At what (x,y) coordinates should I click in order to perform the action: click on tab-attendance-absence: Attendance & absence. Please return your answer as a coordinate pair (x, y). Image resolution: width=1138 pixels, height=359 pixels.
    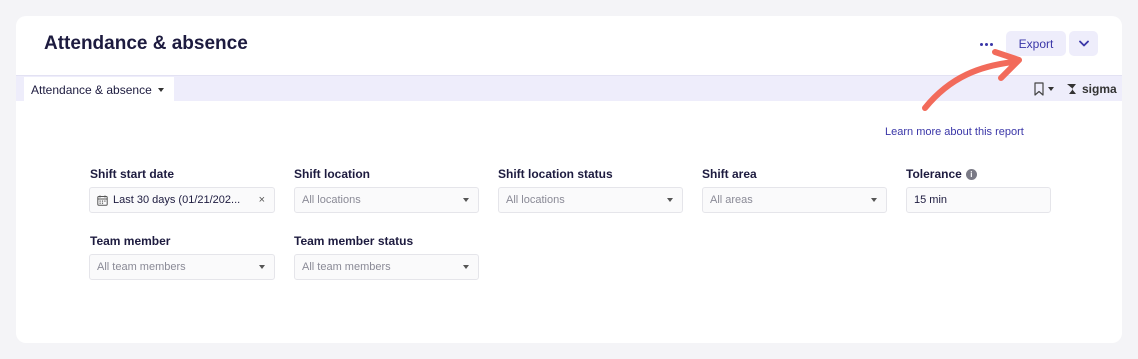
    Looking at the image, I should click on (99, 89).